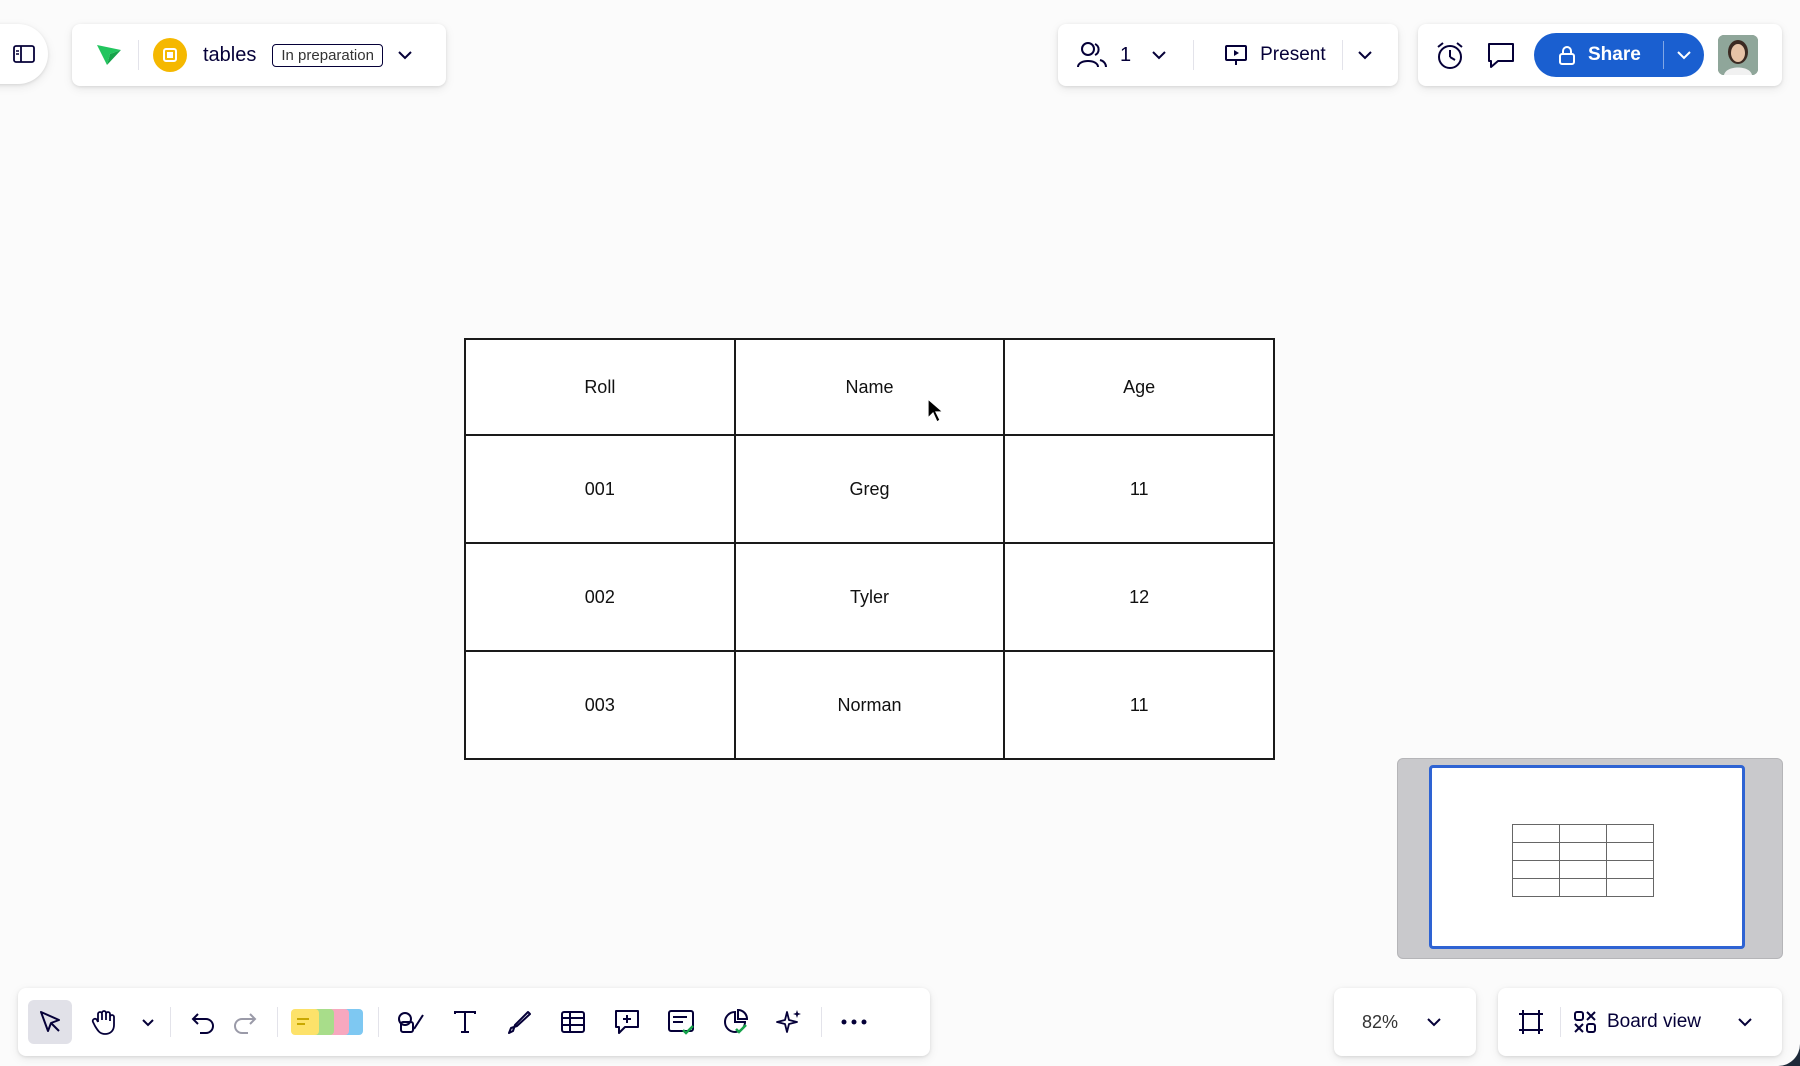 This screenshot has width=1800, height=1066. I want to click on table-cell: 12, so click(1139, 597).